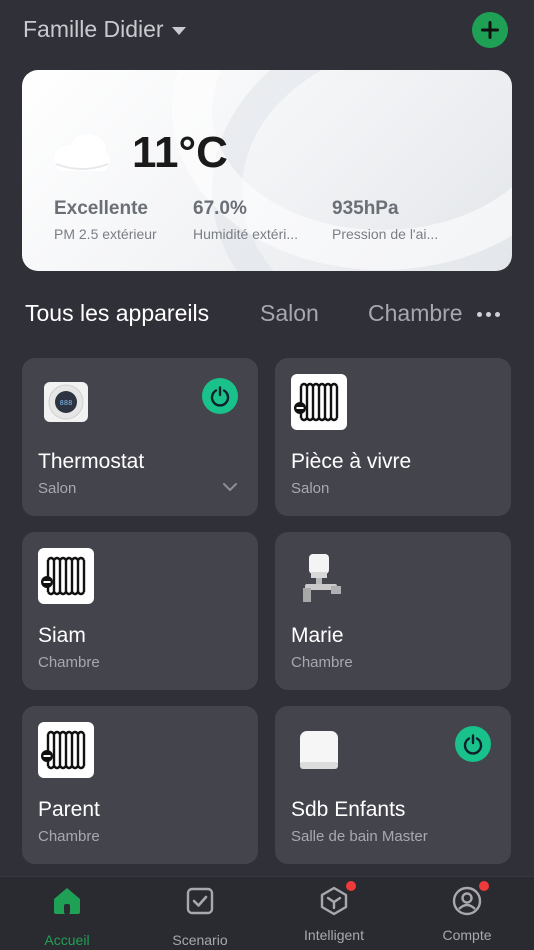 The image size is (534, 950). I want to click on checkbox-icon, so click(200, 901).